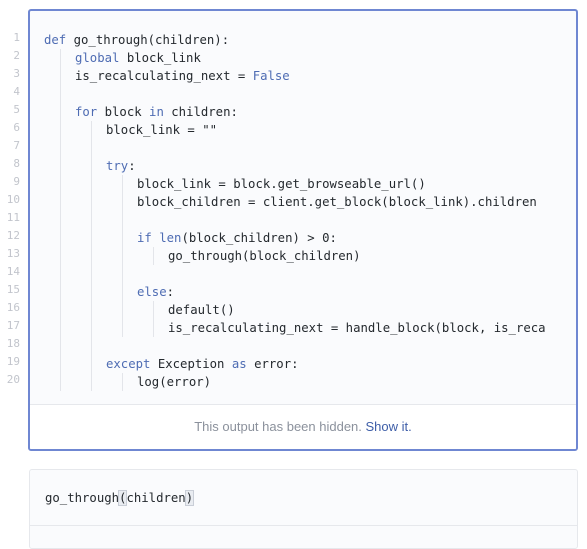 This screenshot has height=549, width=587. I want to click on keyword-token: def, so click(55, 40).